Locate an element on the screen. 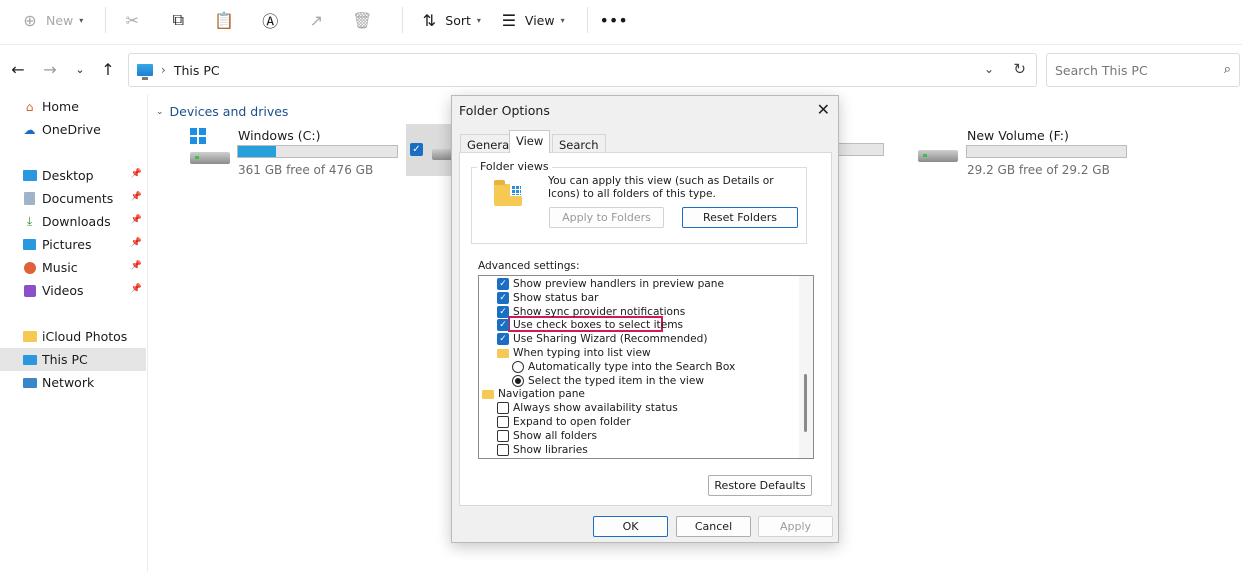  sidebar-item-documents: Documents 📌 is located at coordinates (73, 198).